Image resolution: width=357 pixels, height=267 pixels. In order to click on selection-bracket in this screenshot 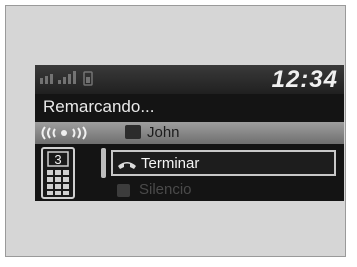, I will do `click(103, 163)`.